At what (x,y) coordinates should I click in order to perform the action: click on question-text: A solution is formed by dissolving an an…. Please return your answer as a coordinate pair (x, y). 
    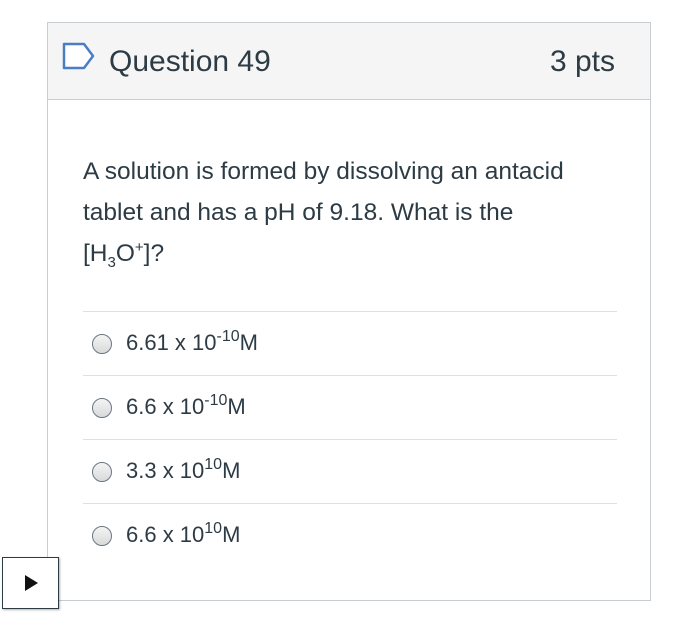
    Looking at the image, I should click on (353, 212).